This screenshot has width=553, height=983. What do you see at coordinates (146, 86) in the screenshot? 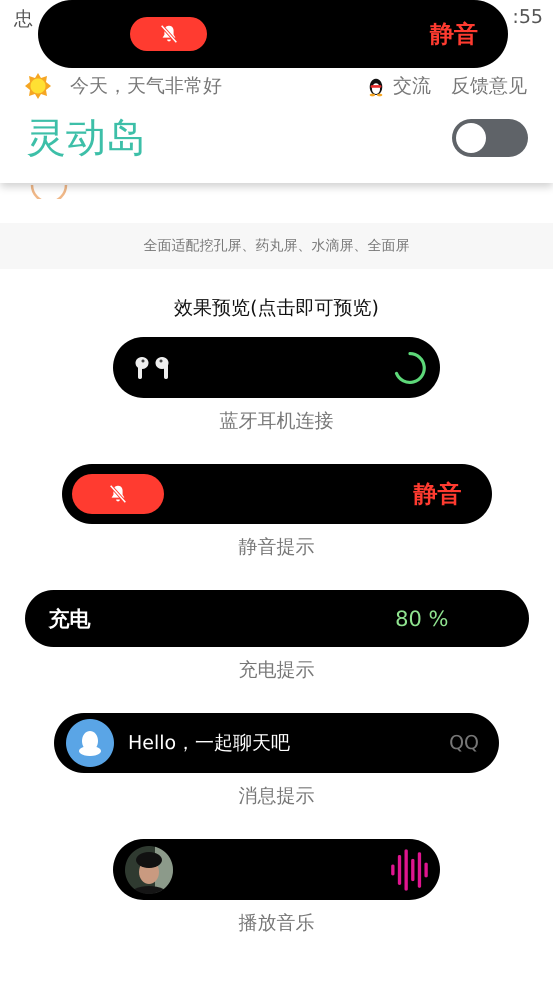
I see `weather-text: 今天，天气非常好` at bounding box center [146, 86].